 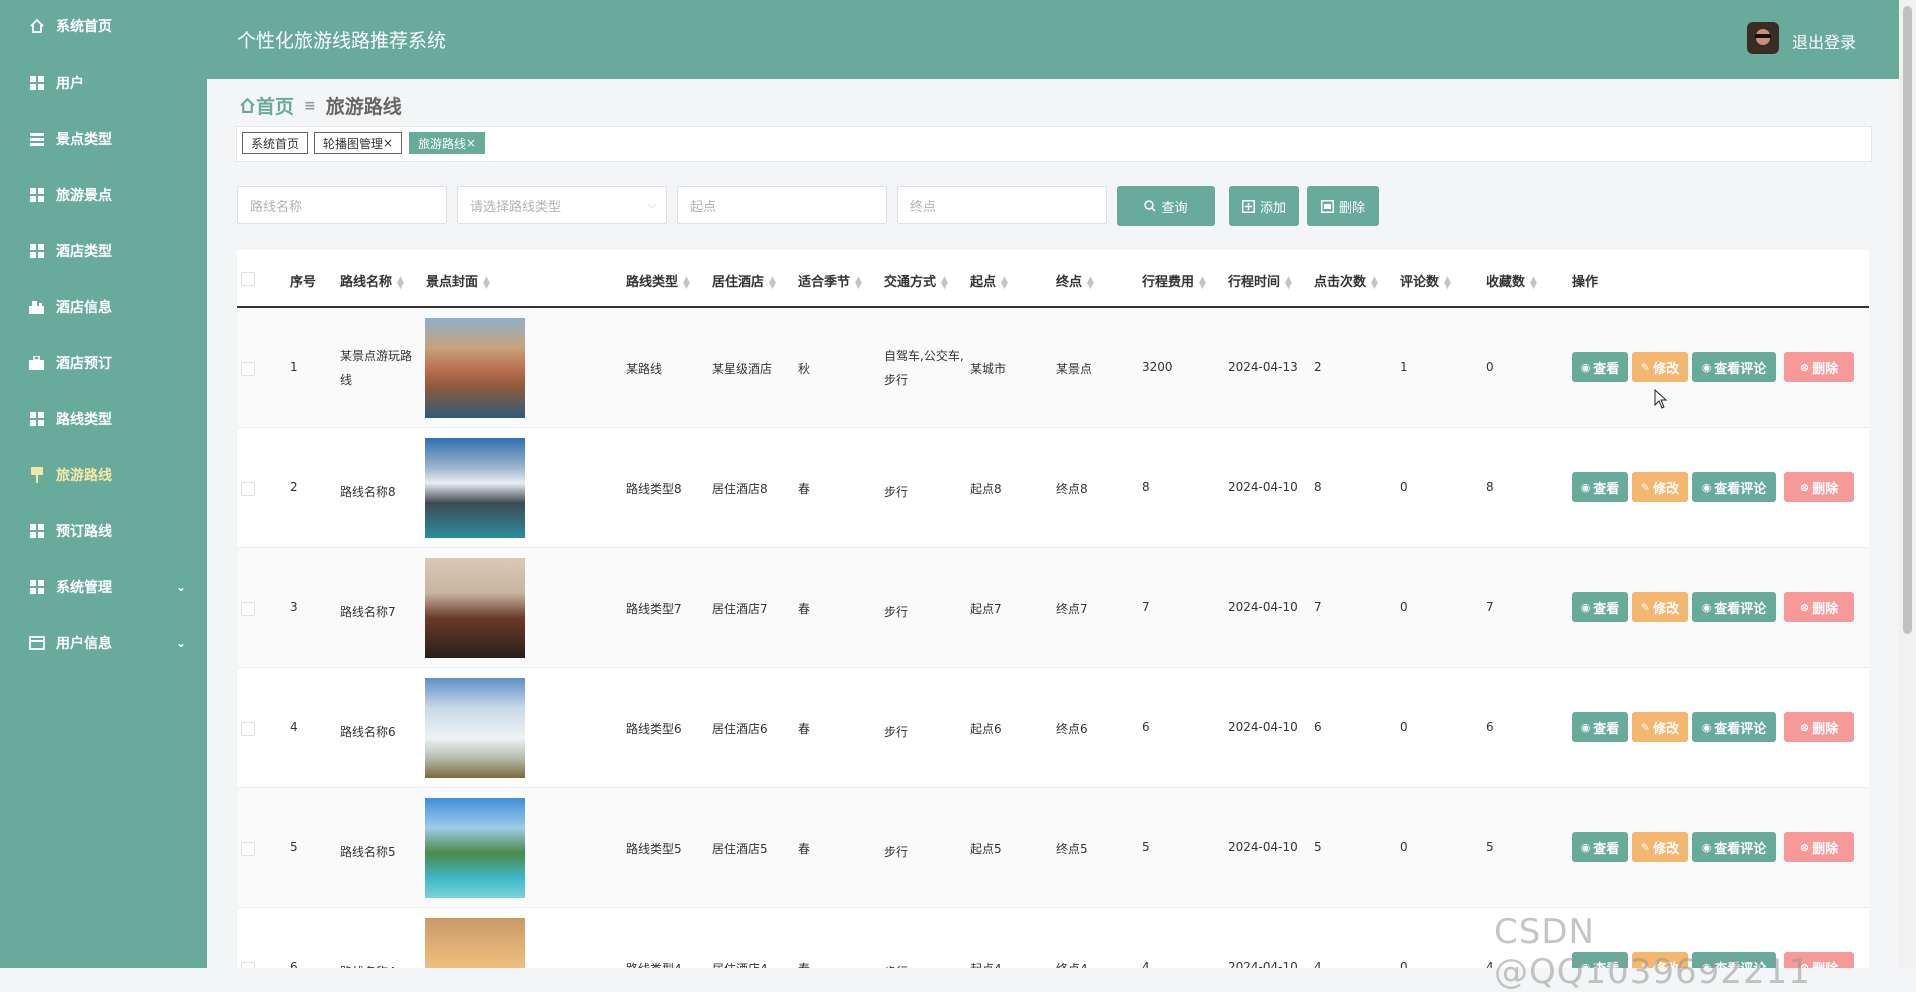 I want to click on tag-carousel: 轮播图管理 ×, so click(x=358, y=143).